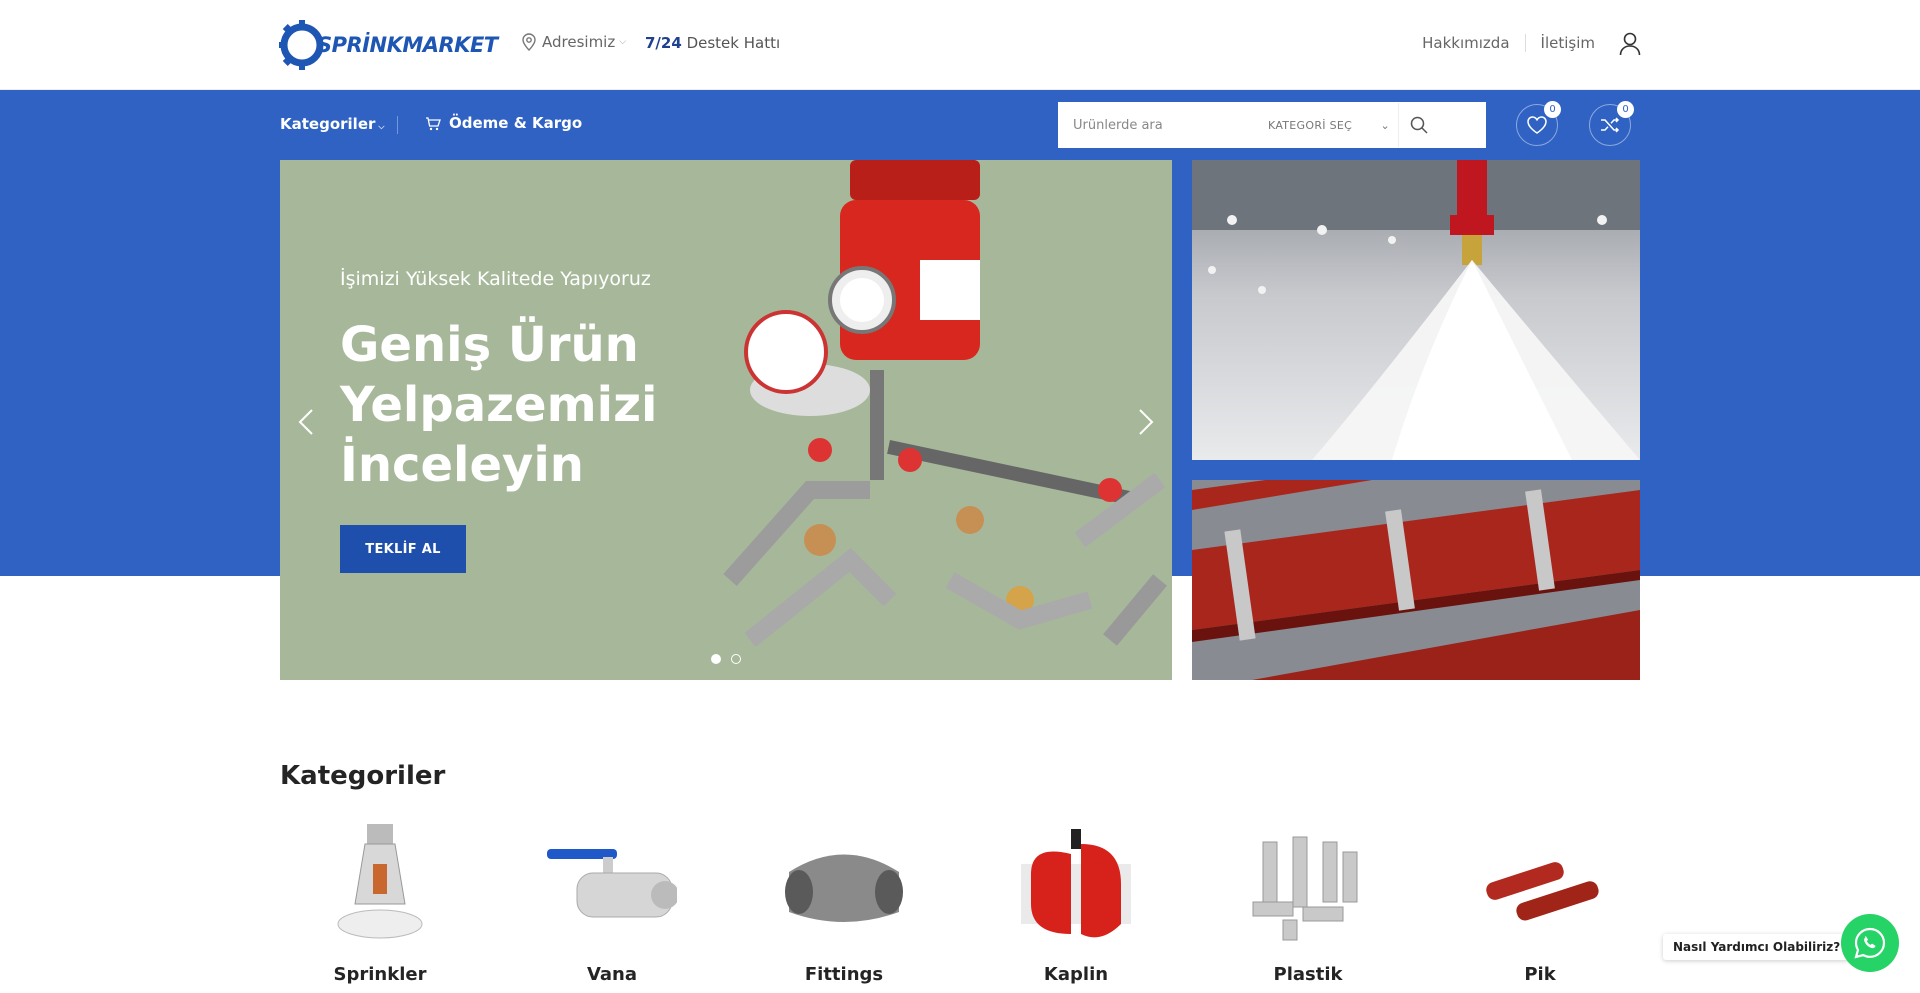 The width and height of the screenshot is (1920, 993). I want to click on hero-subtitle: İşimizi Yüksek Kalitede Yapıyoruz, so click(495, 279).